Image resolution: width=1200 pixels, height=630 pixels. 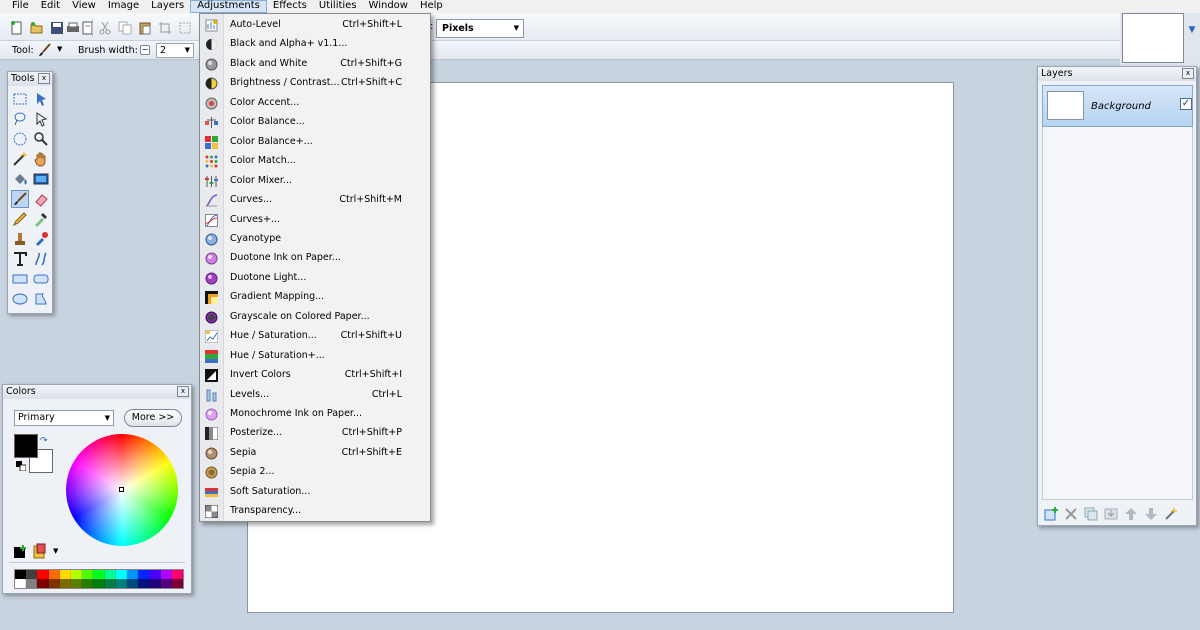 What do you see at coordinates (165, 28) in the screenshot?
I see `crop-icon` at bounding box center [165, 28].